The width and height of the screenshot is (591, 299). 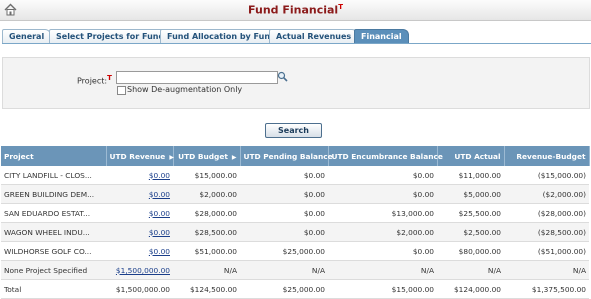 What do you see at coordinates (470, 213) in the screenshot?
I see `cell-utd-actual: $25,500.00` at bounding box center [470, 213].